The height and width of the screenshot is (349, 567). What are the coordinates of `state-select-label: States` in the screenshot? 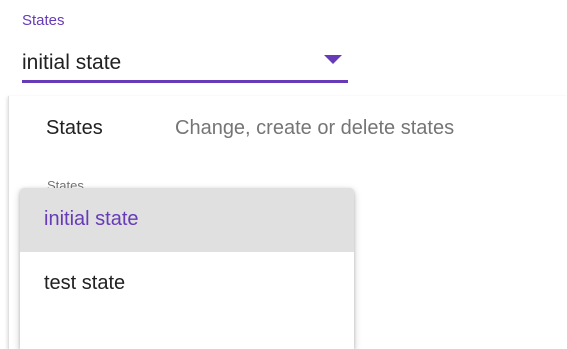 It's located at (43, 20).